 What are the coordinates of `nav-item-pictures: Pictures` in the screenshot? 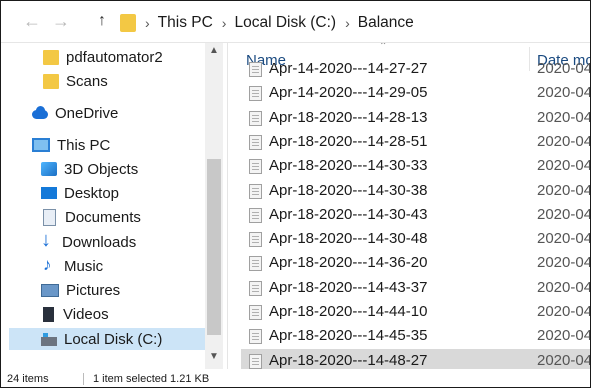 It's located at (80, 290).